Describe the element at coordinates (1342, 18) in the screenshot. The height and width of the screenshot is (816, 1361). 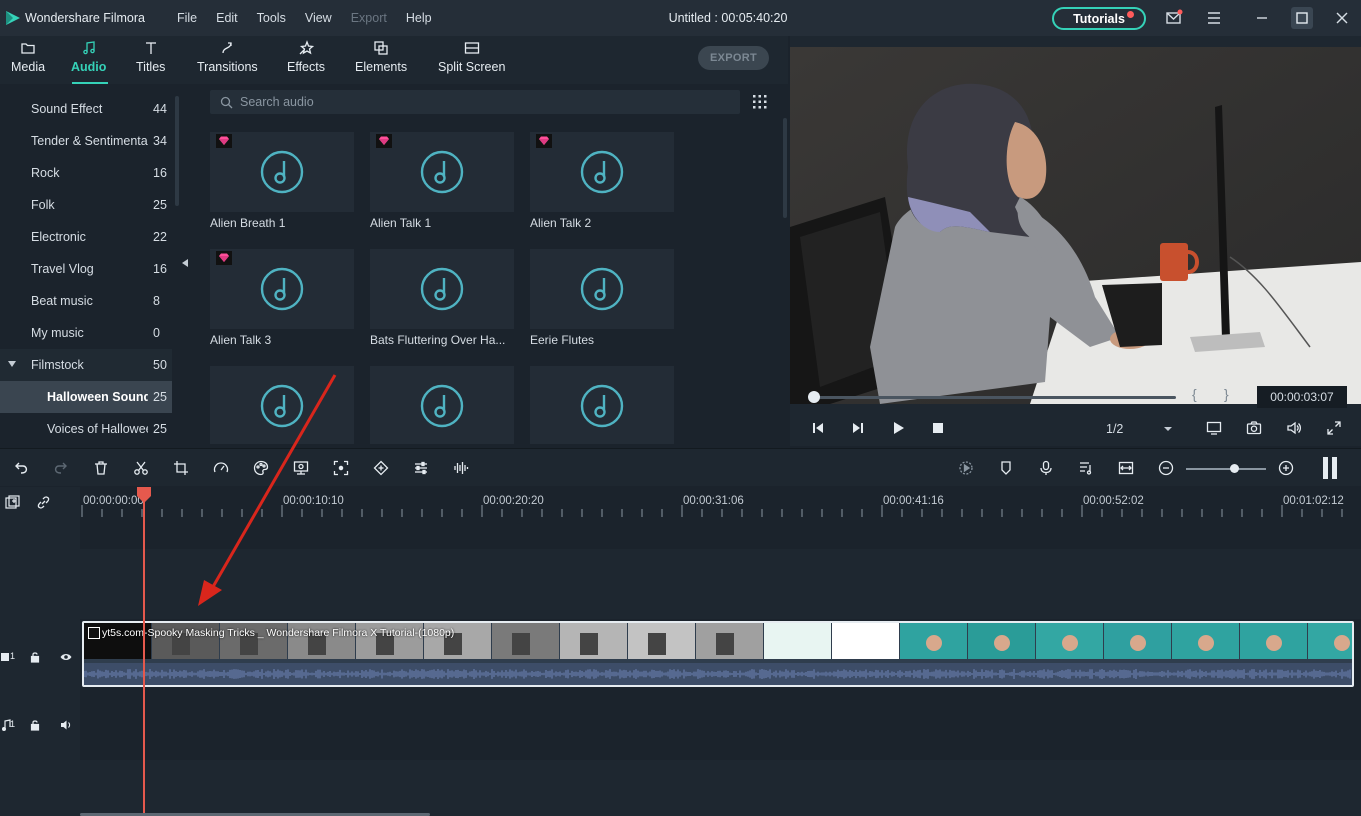
I see `close-icon` at that location.